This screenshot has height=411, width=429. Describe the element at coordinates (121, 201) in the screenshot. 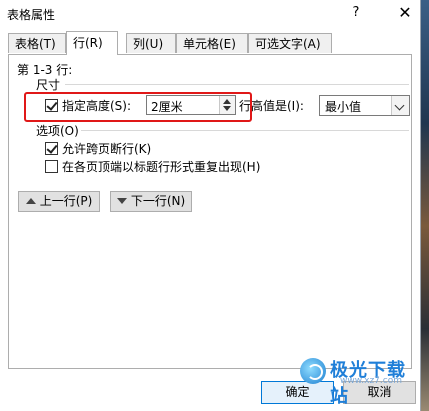

I see `triangle-down-icon` at that location.